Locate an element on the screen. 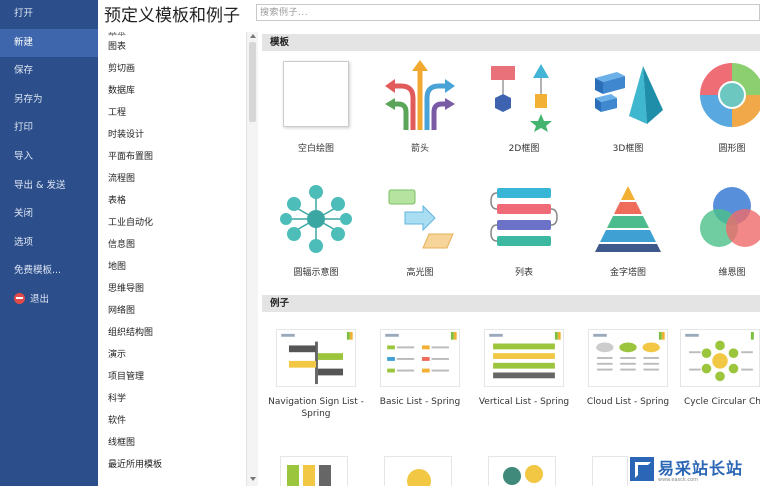 The width and height of the screenshot is (760, 486). category-item: 数据库 is located at coordinates (172, 91).